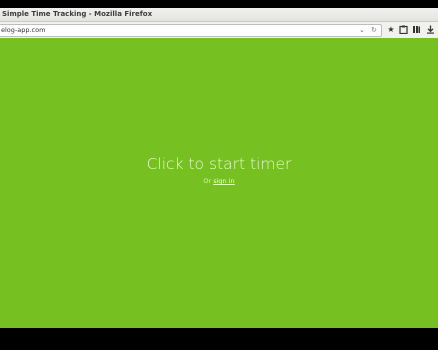  I want to click on screen-top-edge, so click(219, 4).